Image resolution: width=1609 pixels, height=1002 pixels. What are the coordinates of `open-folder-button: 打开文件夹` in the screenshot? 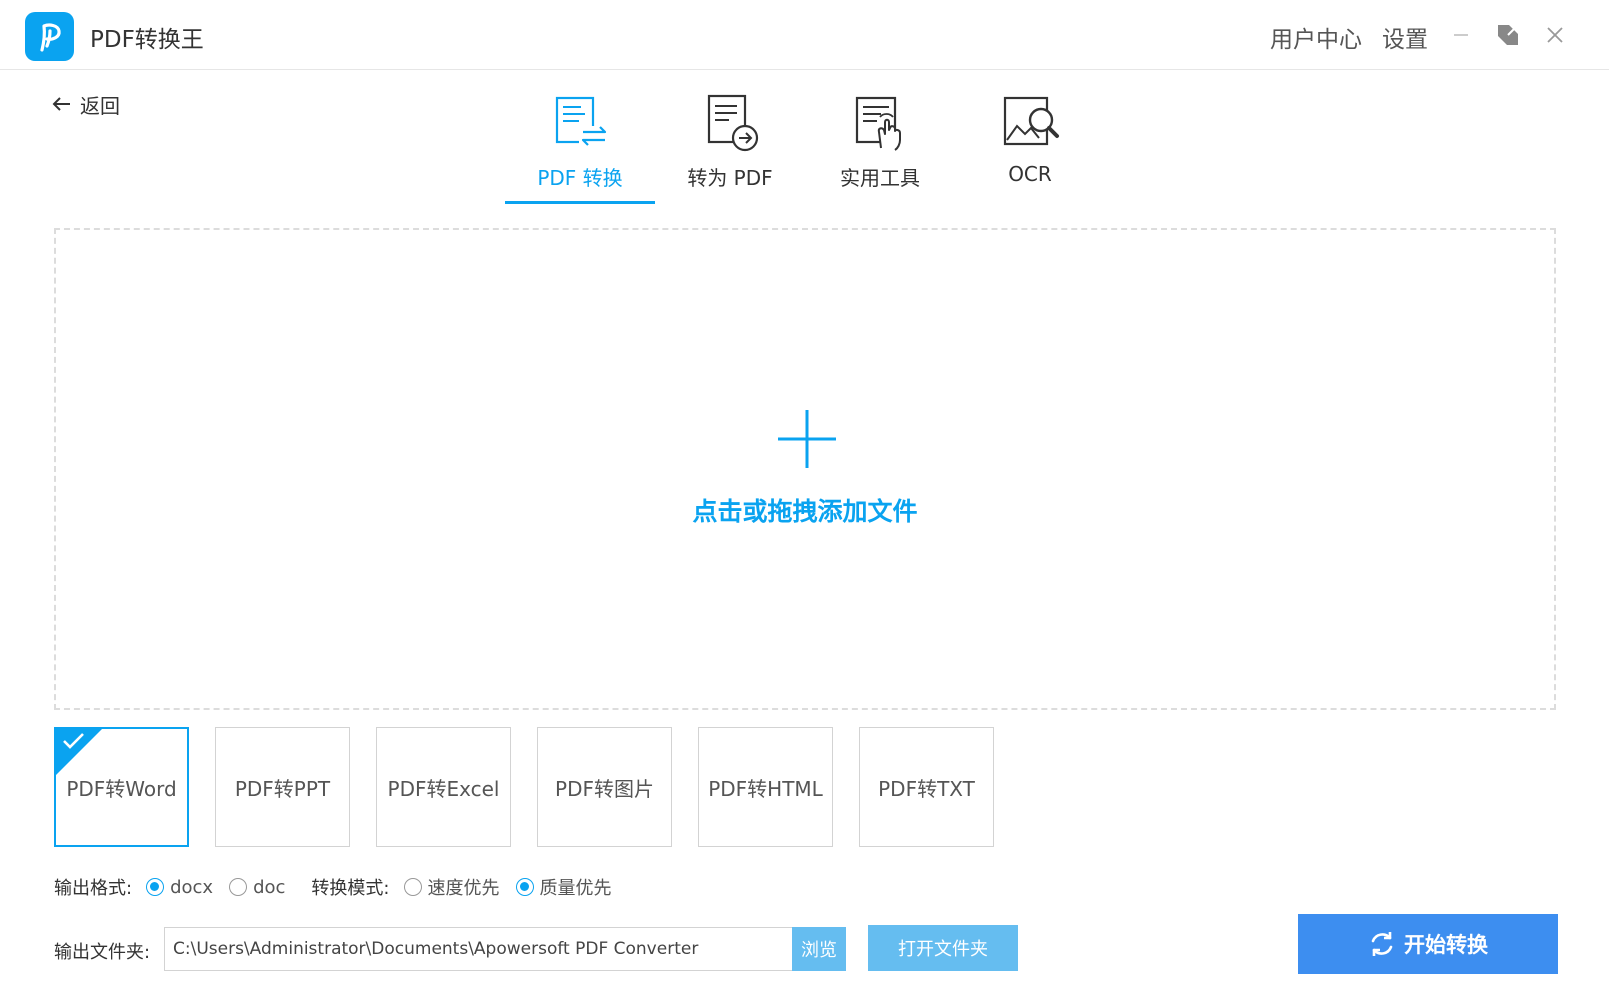 It's located at (943, 948).